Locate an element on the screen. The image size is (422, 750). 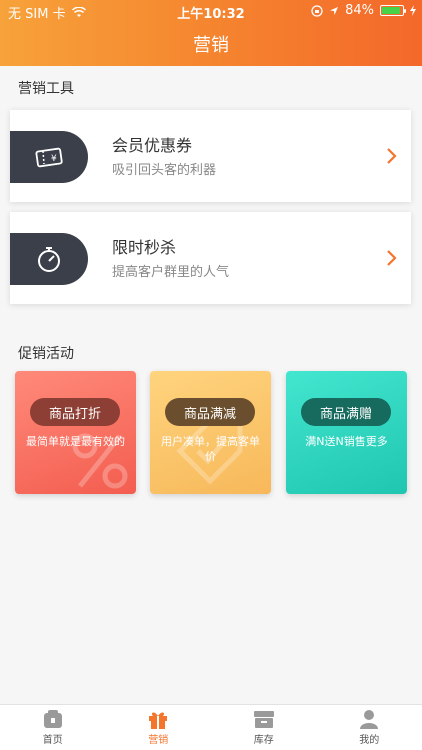
tab-home: 首页 is located at coordinates (53, 727).